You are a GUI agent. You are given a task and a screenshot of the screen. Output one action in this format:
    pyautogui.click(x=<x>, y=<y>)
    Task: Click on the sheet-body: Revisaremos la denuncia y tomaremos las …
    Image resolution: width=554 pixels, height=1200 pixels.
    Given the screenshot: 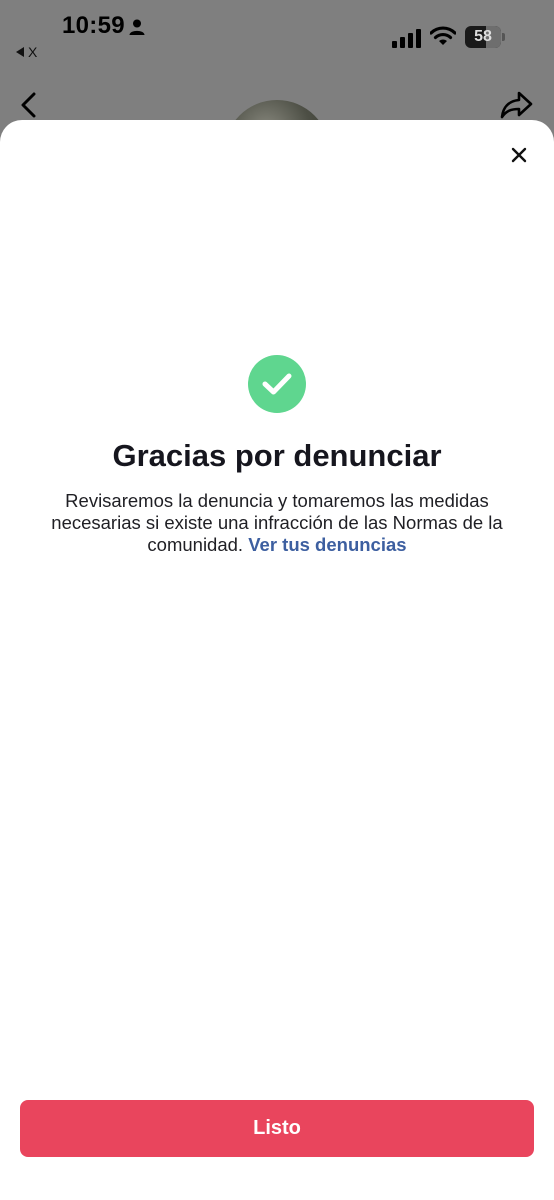 What is the action you would take?
    pyautogui.click(x=277, y=523)
    